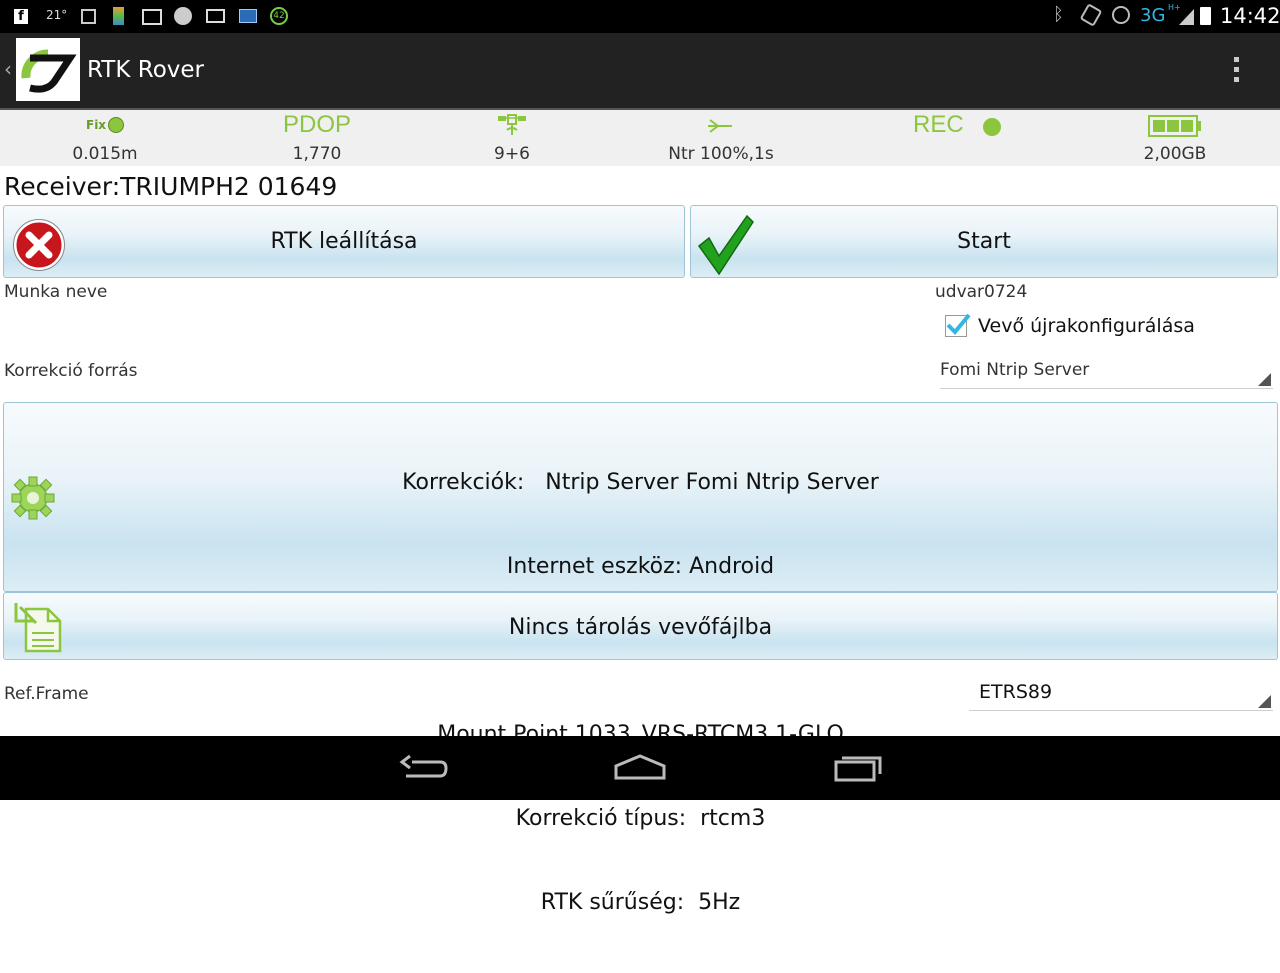  I want to click on start-label: Start, so click(984, 241).